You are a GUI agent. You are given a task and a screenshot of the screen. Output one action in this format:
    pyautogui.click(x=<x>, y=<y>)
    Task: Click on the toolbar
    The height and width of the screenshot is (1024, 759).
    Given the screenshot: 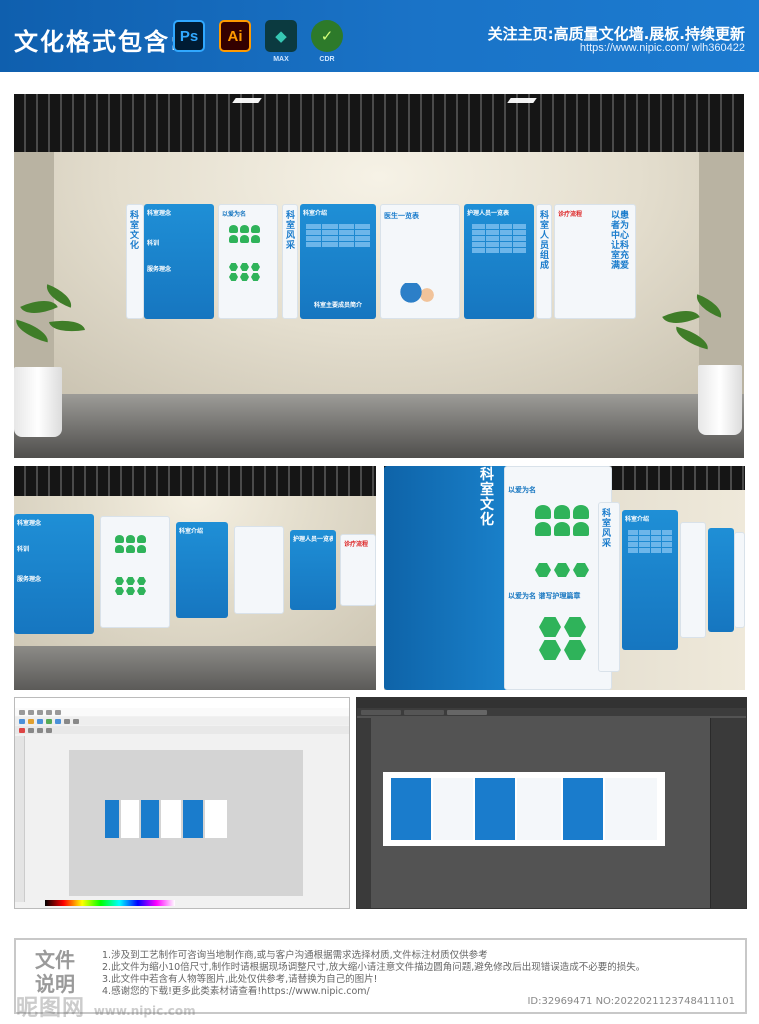 What is the action you would take?
    pyautogui.click(x=182, y=721)
    